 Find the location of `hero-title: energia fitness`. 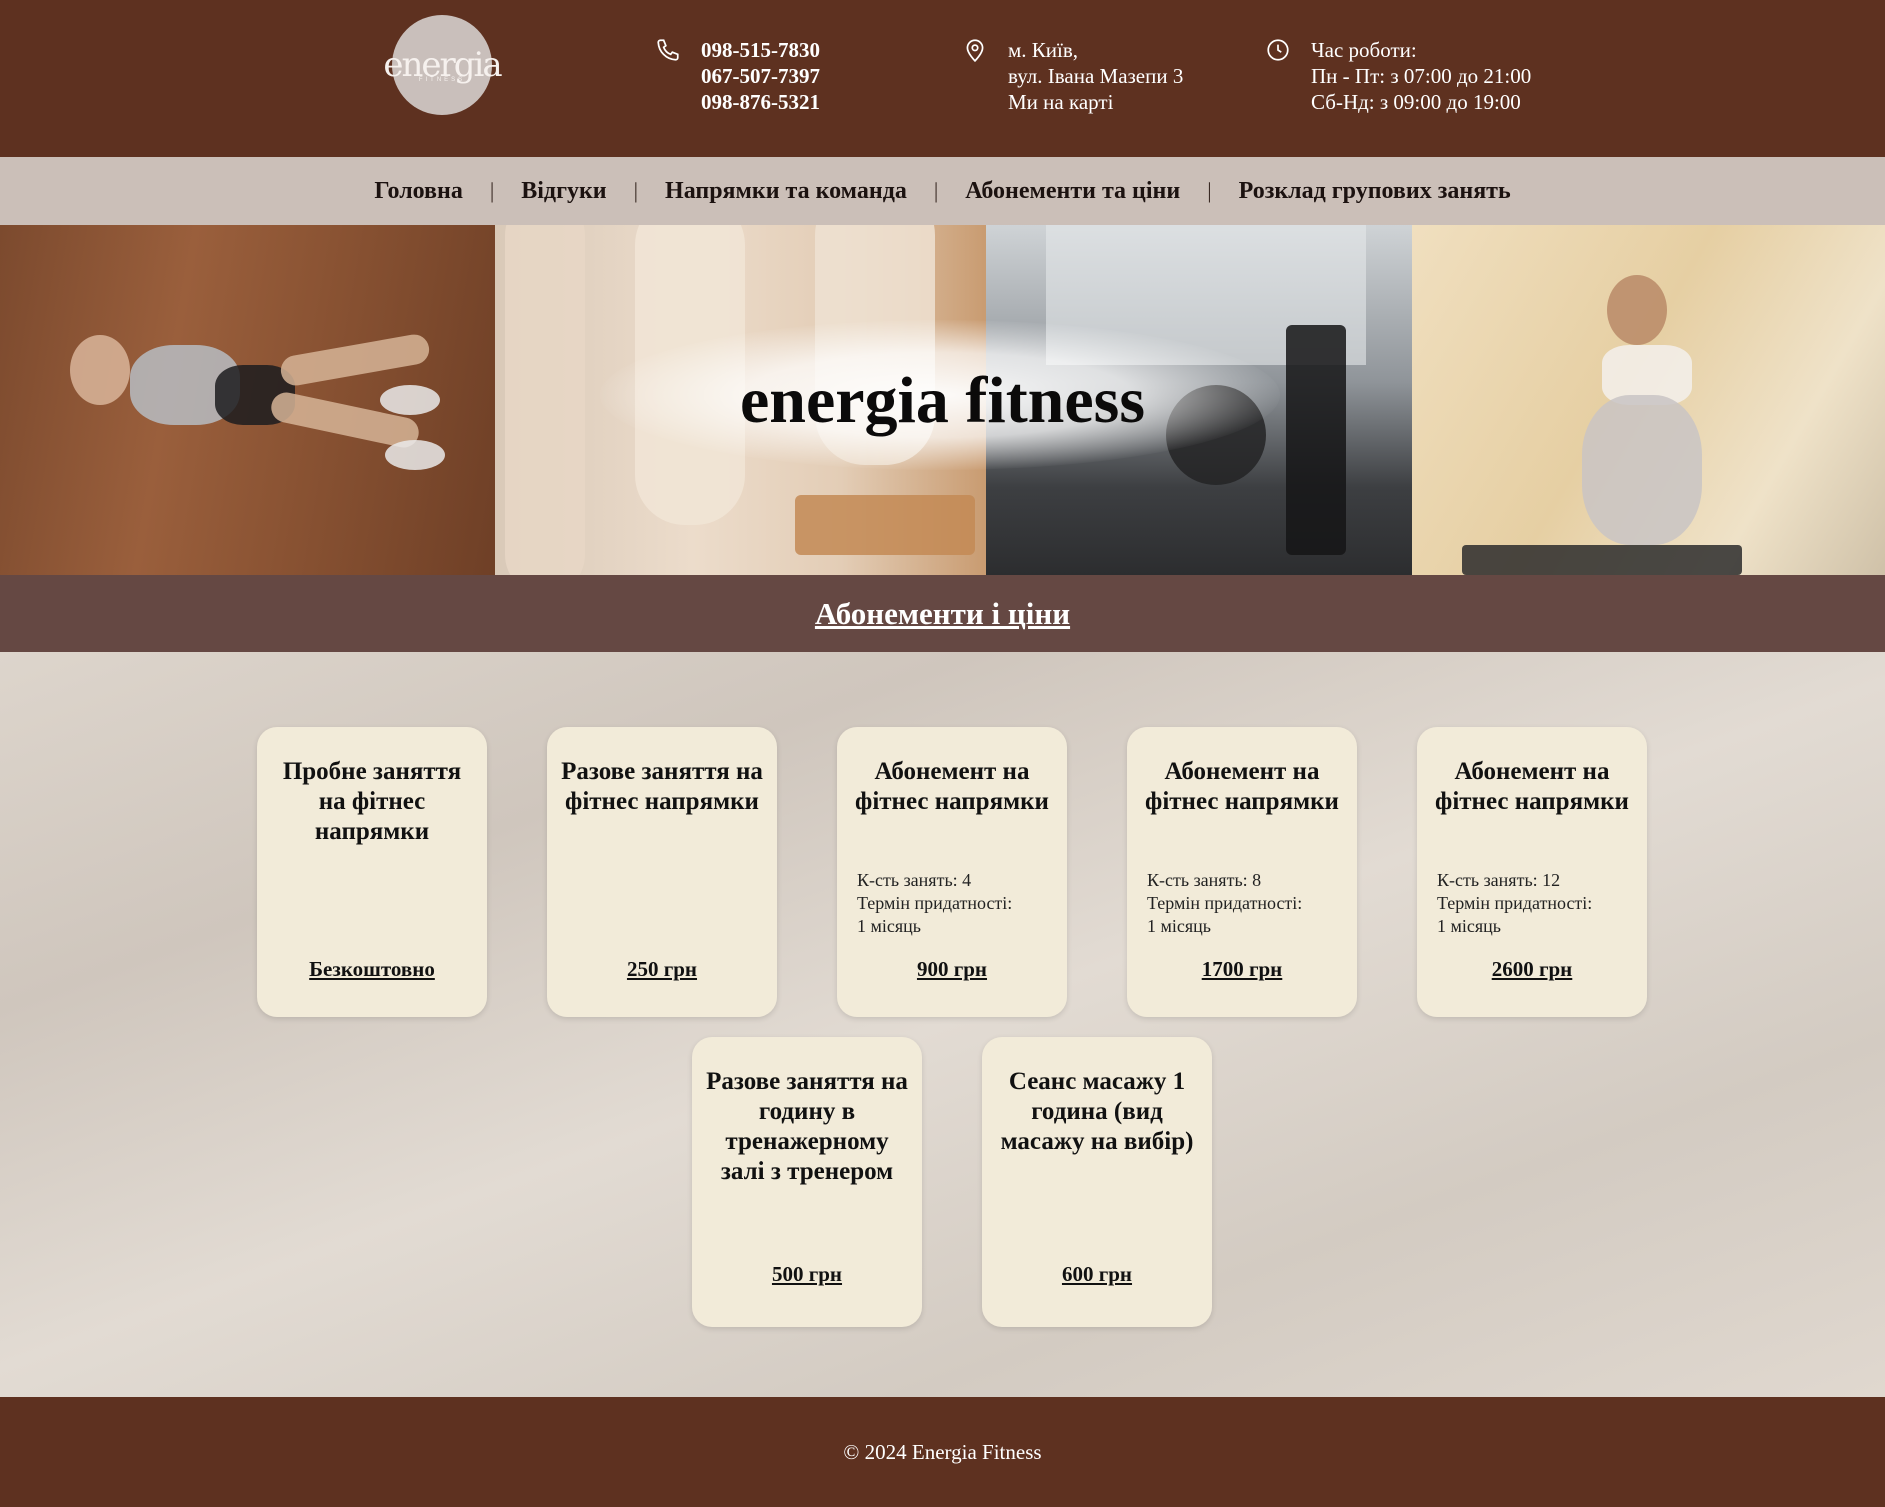

hero-title: energia fitness is located at coordinates (942, 400).